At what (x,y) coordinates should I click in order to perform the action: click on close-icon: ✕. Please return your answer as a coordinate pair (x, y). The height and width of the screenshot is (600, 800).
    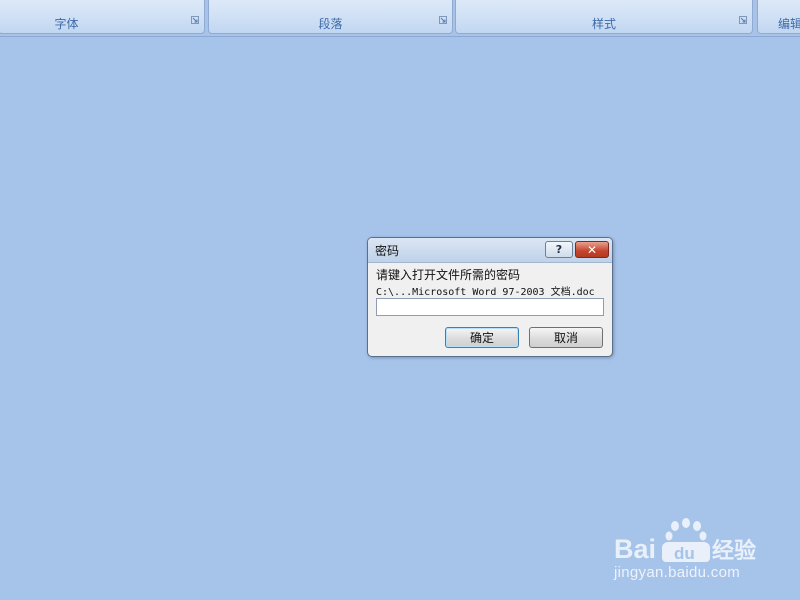
    Looking at the image, I should click on (592, 249).